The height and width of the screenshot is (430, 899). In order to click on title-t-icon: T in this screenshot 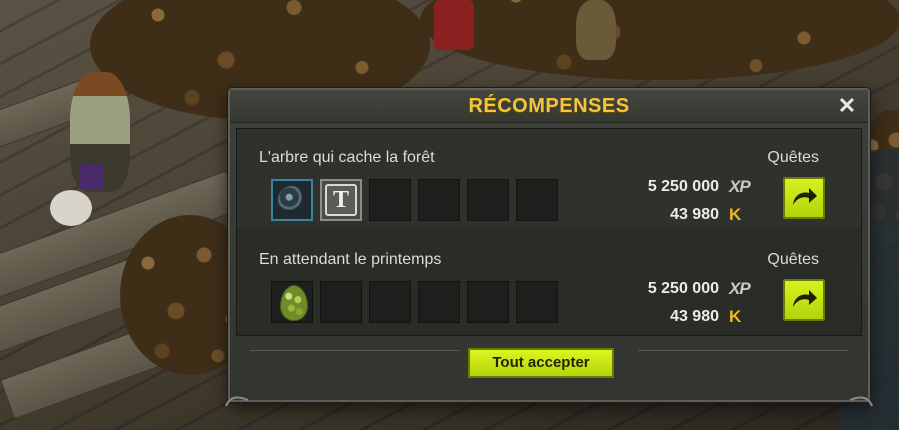, I will do `click(341, 200)`.